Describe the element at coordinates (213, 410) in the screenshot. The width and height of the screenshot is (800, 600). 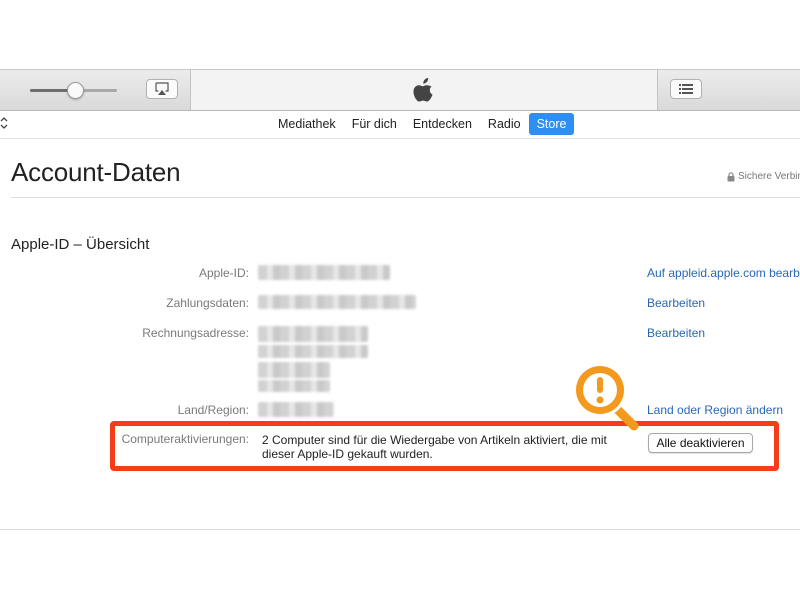
I see `country-label: Land/Region:` at that location.